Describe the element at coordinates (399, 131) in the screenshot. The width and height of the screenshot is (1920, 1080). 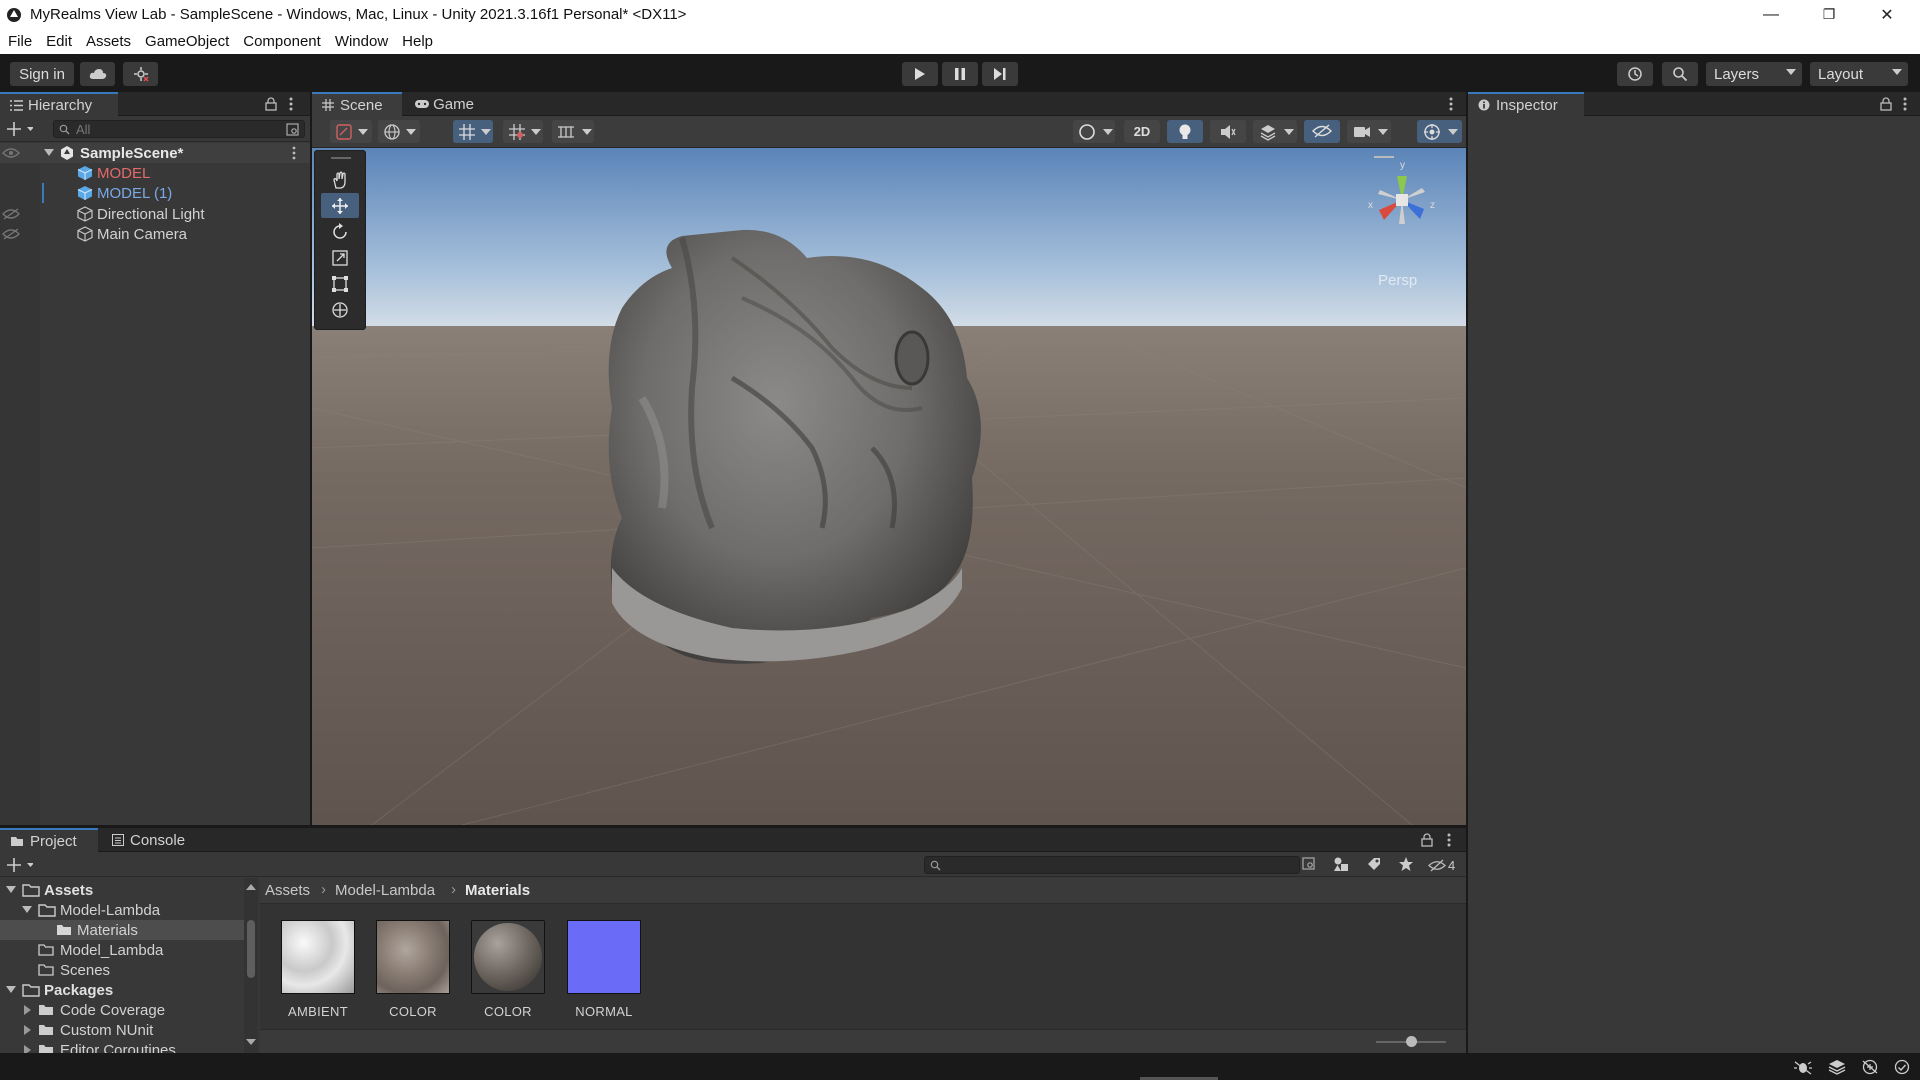
I see `global-dropdown` at that location.